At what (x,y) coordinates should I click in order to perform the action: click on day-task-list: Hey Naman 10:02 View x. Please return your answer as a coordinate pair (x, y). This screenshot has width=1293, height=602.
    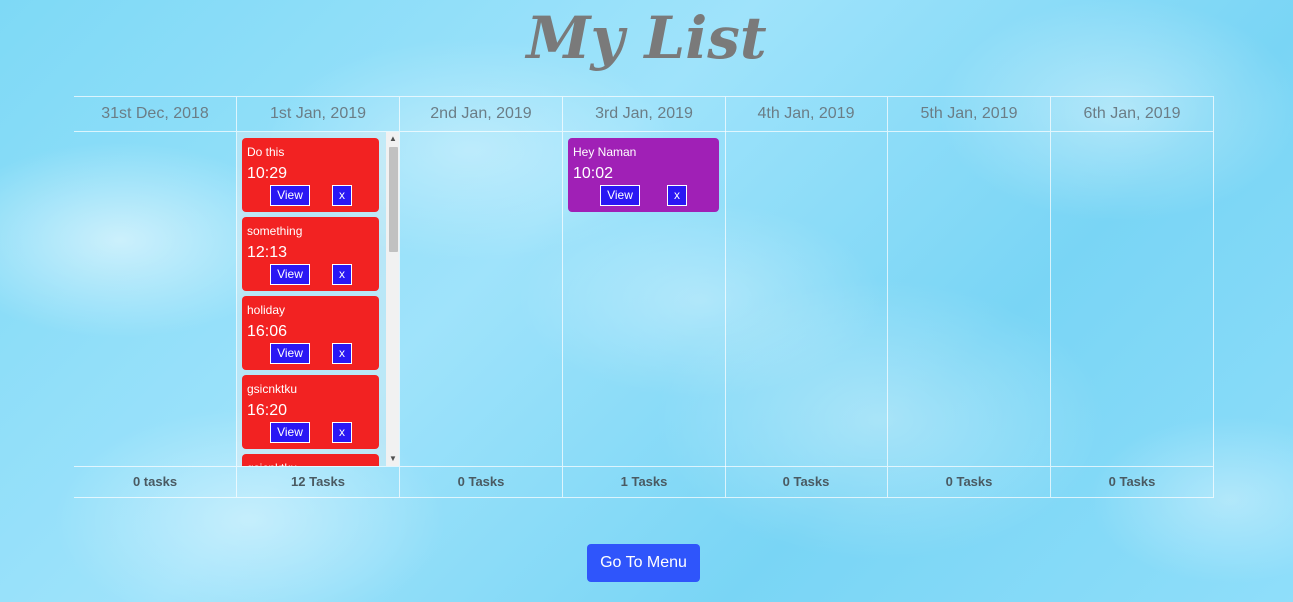
    Looking at the image, I should click on (644, 299).